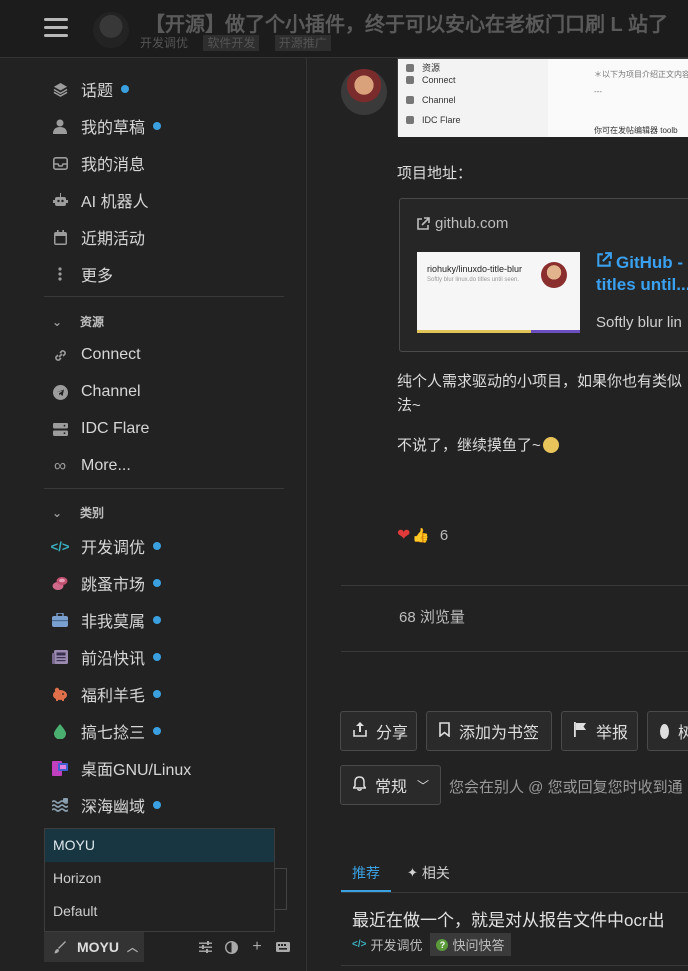  Describe the element at coordinates (107, 583) in the screenshot. I see `sidebar-category-market: 跳蚤市场` at that location.